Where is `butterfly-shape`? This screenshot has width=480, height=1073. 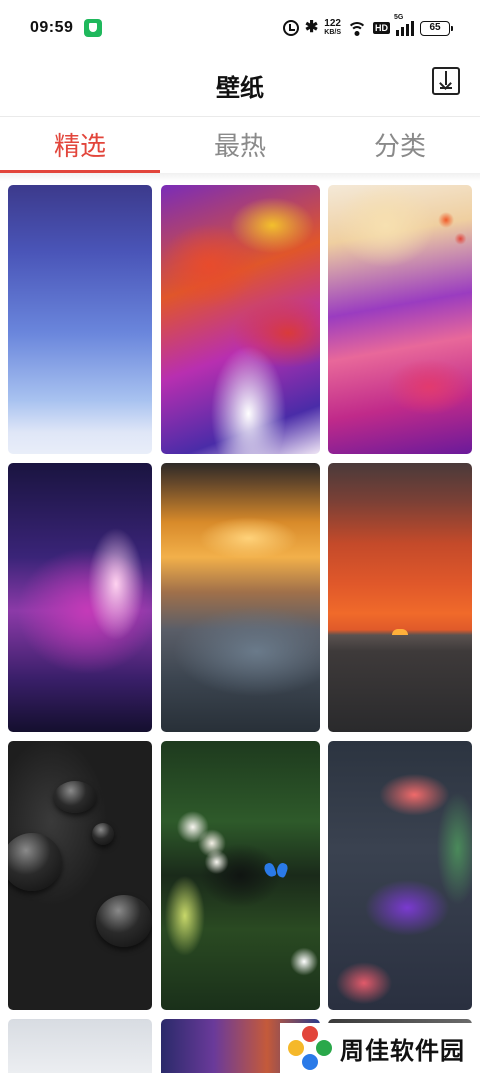 butterfly-shape is located at coordinates (276, 871).